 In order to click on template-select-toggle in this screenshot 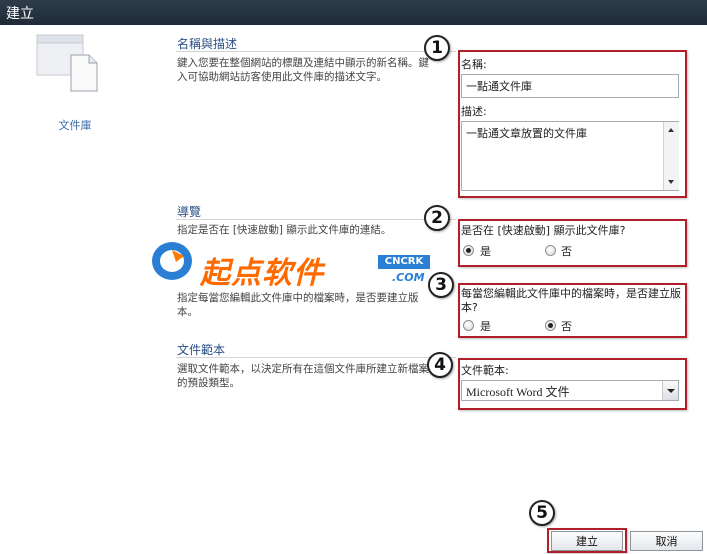, I will do `click(670, 390)`.